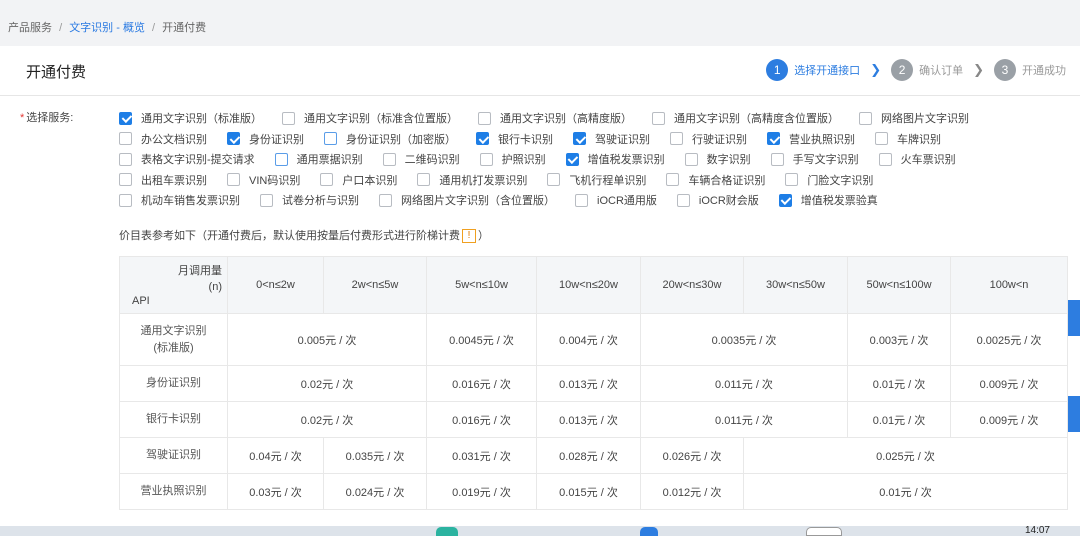 The image size is (1080, 536). I want to click on chevron-right-icon: ❯, so click(978, 69).